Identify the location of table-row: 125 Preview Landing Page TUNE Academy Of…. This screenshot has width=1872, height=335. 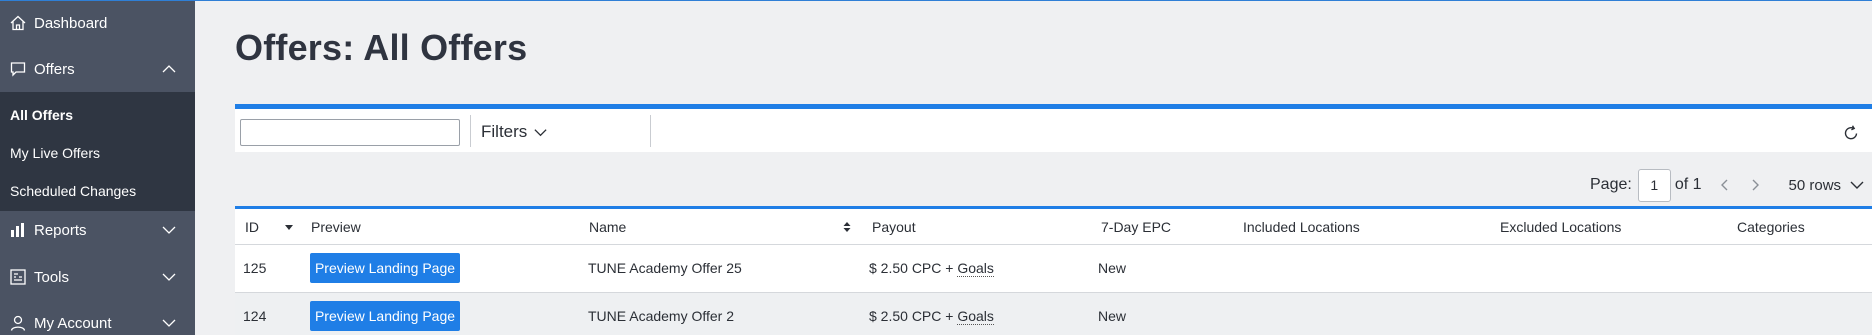
(1053, 269).